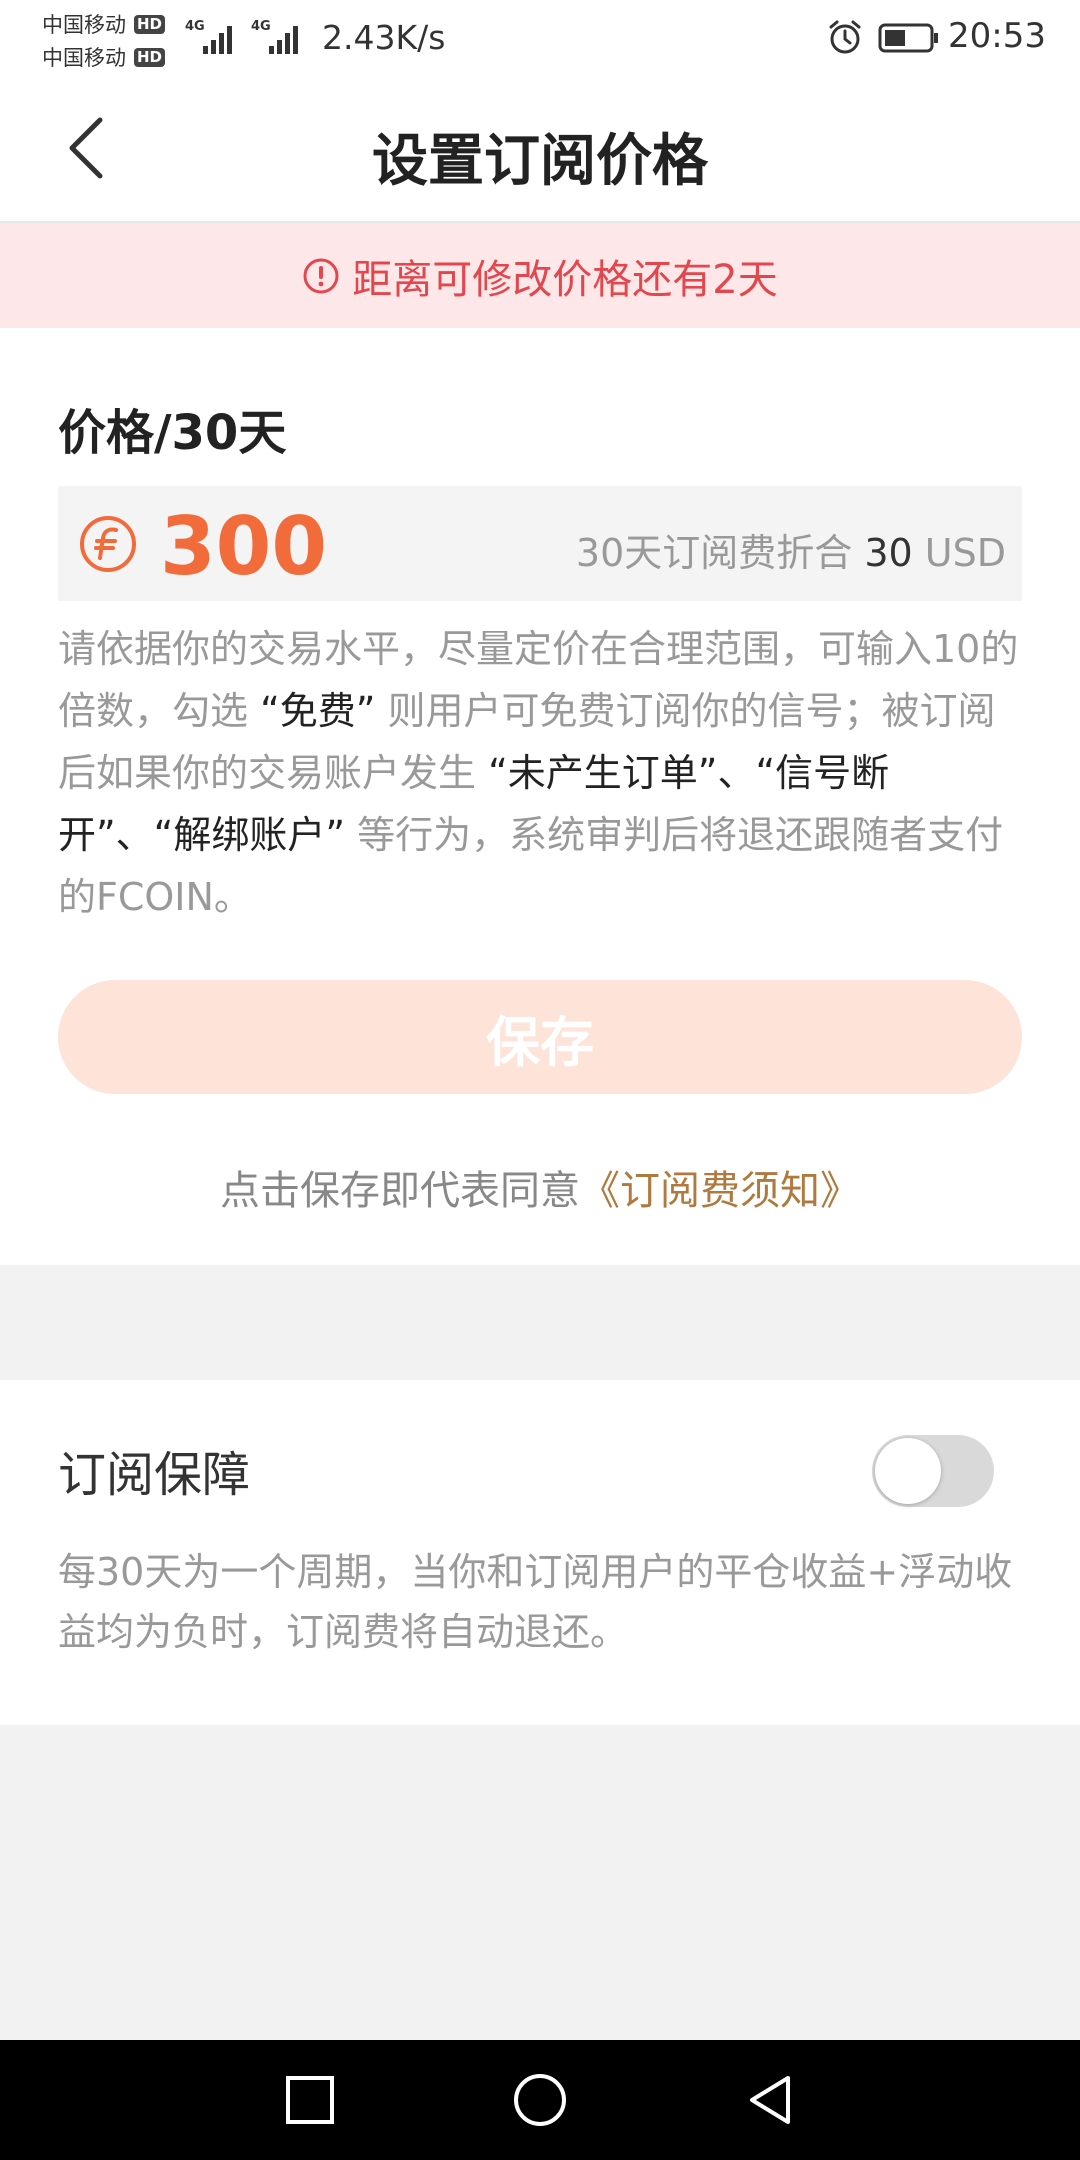 Image resolution: width=1080 pixels, height=2160 pixels. I want to click on carrier-1-label: 中国移动, so click(84, 25).